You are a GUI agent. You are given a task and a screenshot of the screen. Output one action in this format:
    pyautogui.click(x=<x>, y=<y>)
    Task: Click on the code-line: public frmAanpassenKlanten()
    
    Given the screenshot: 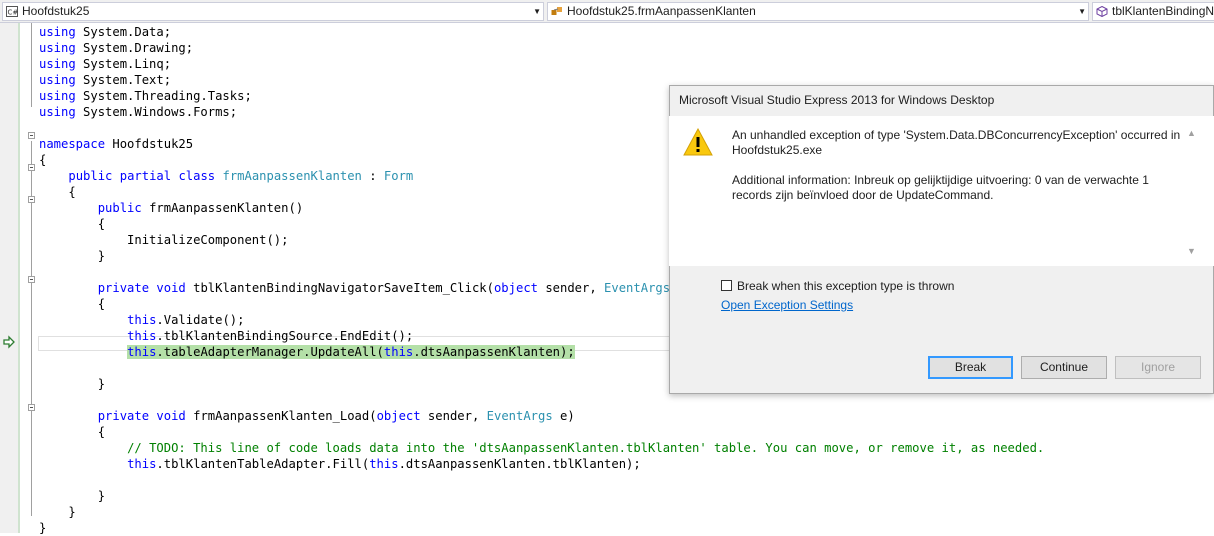 What is the action you would take?
    pyautogui.click(x=171, y=208)
    